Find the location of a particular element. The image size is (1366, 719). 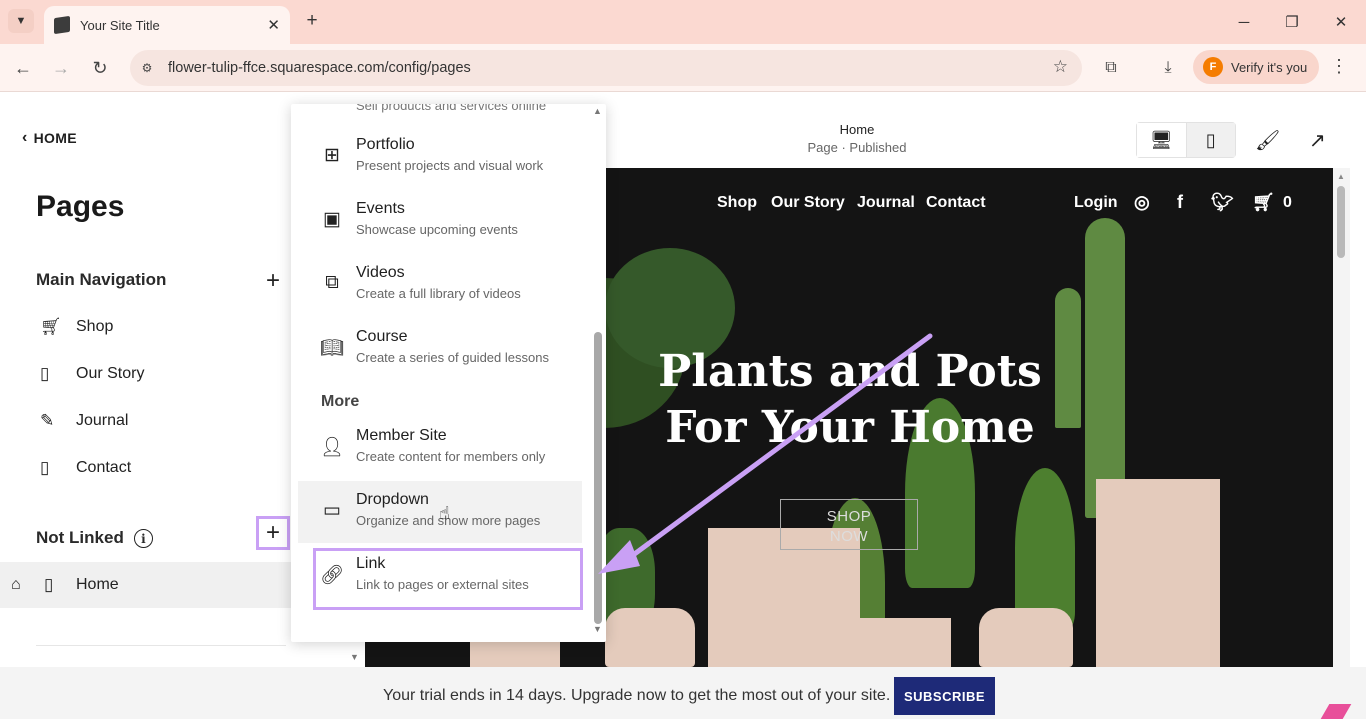

site-login-link: Login is located at coordinates (1096, 203).